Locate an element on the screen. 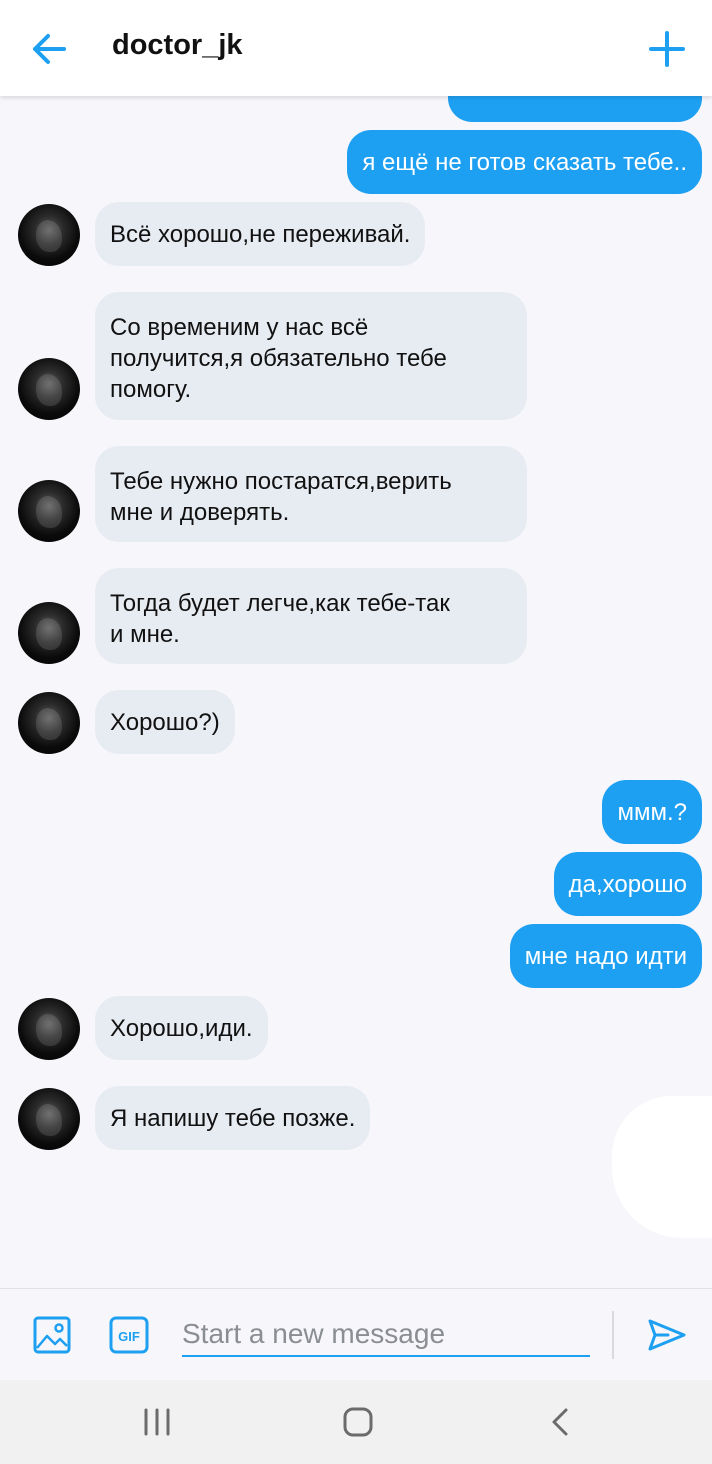  send-icon is located at coordinates (667, 1335).